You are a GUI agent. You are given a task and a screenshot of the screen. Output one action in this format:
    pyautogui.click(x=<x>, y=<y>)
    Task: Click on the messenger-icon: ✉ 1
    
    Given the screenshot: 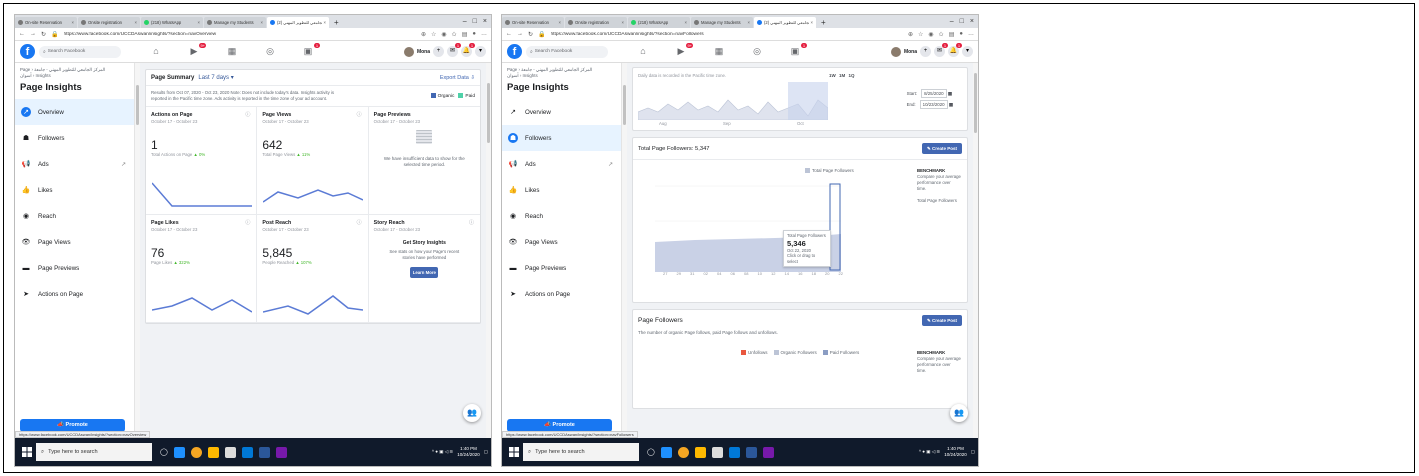 What is the action you would take?
    pyautogui.click(x=454, y=50)
    